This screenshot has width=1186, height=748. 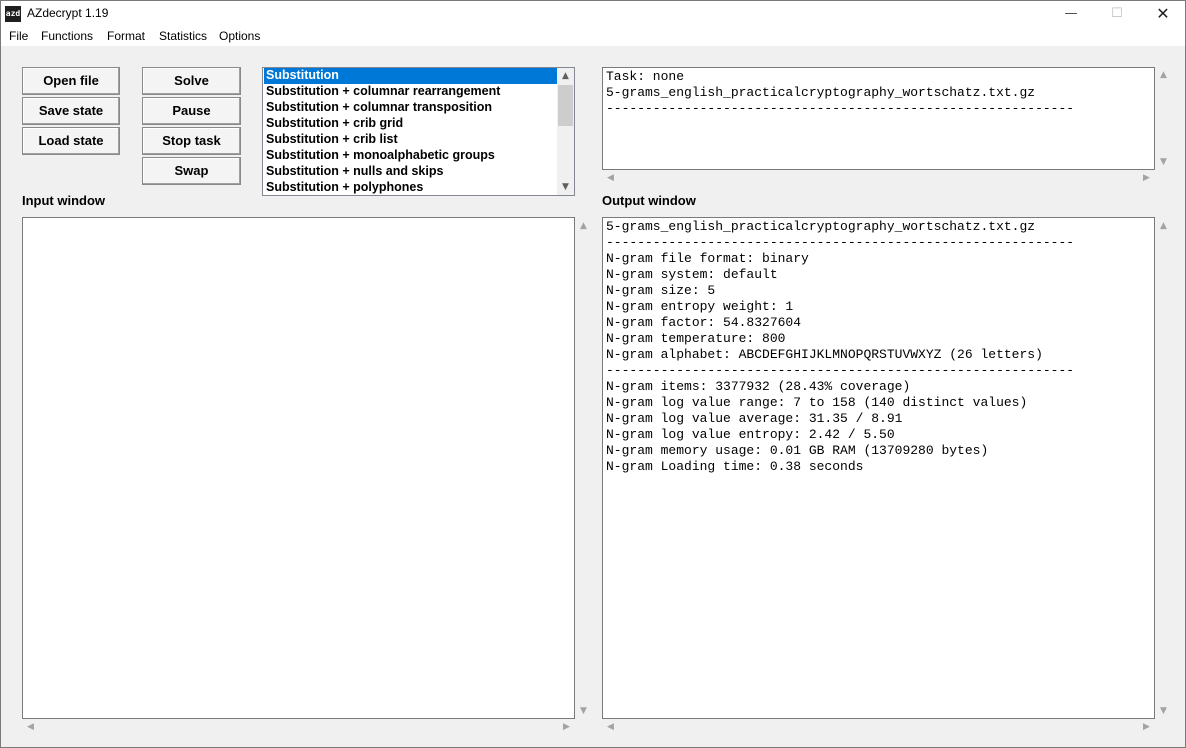 What do you see at coordinates (1117, 14) in the screenshot?
I see `maximize-button: ☐` at bounding box center [1117, 14].